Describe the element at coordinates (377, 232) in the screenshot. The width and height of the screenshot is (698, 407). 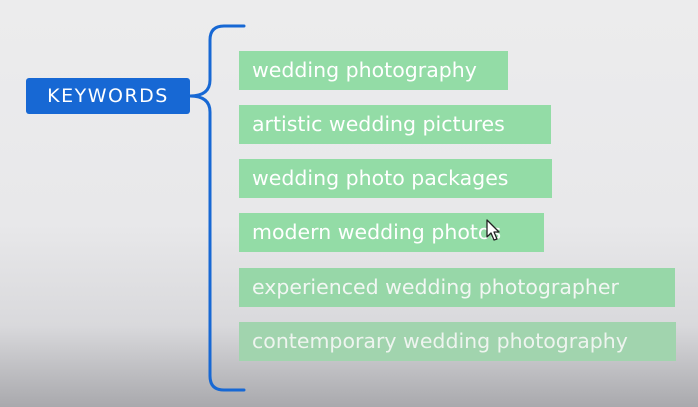
I see `keyword-chip-text: modern wedding photos` at that location.